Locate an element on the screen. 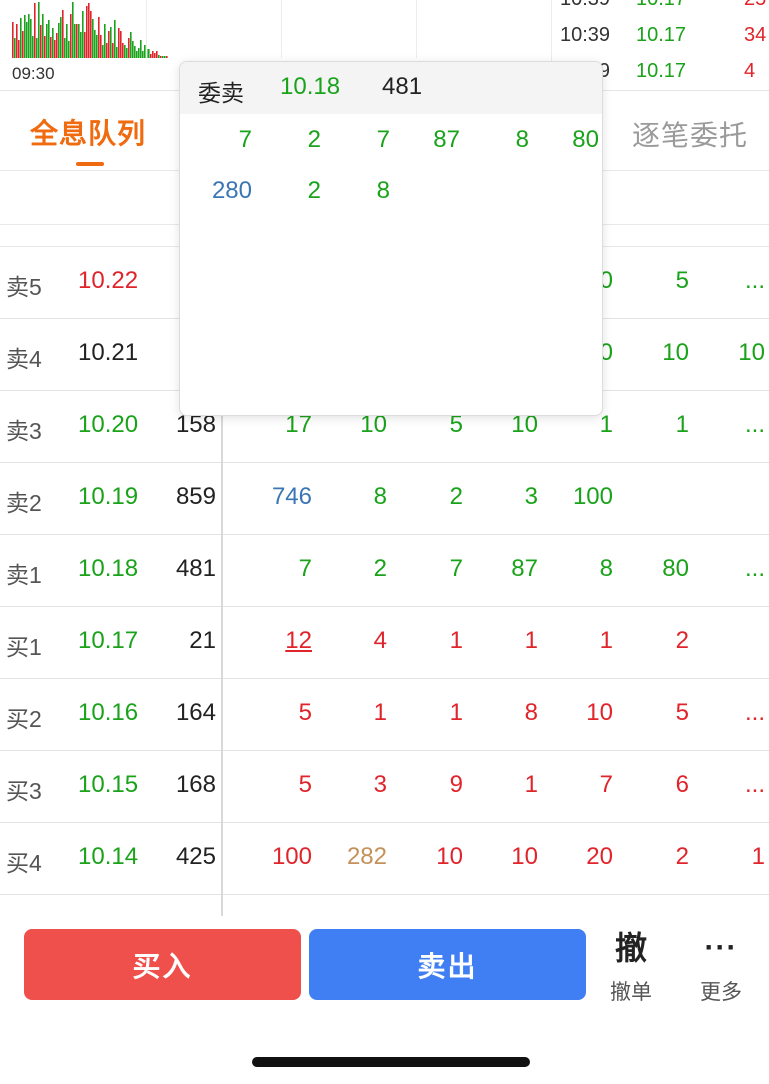 This screenshot has width=769, height=1084. buy-button: 买入 is located at coordinates (162, 964).